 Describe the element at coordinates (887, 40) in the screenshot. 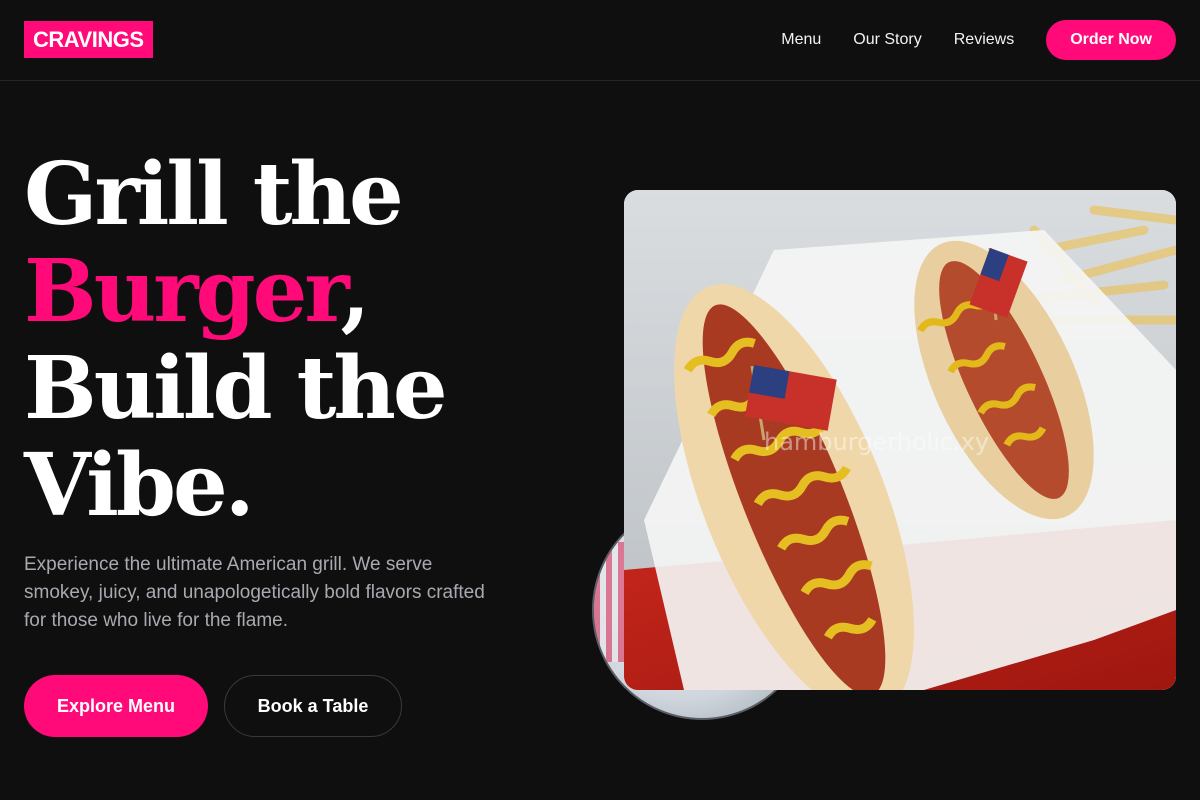

I see `nav-link-our-story: Our Story` at that location.